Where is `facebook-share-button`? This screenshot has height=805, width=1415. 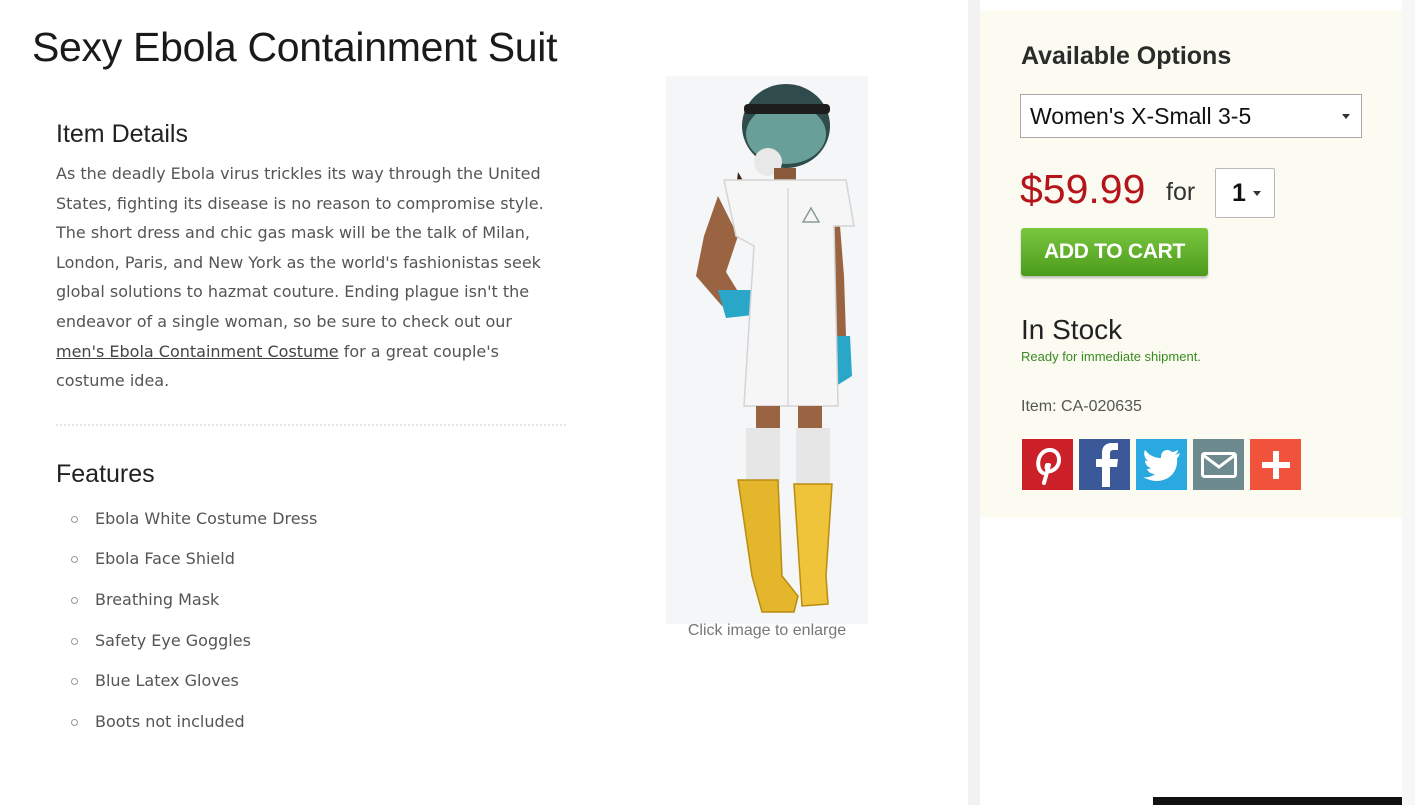
facebook-share-button is located at coordinates (1104, 464).